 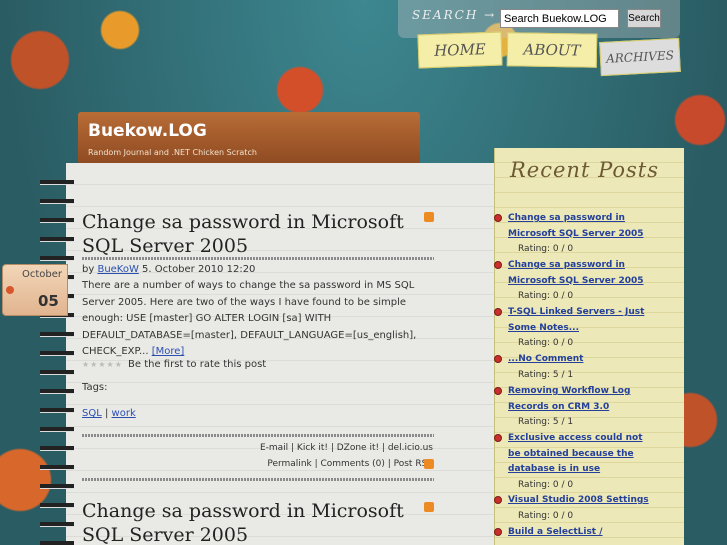 What do you see at coordinates (168, 351) in the screenshot?
I see `more-link: [More]` at bounding box center [168, 351].